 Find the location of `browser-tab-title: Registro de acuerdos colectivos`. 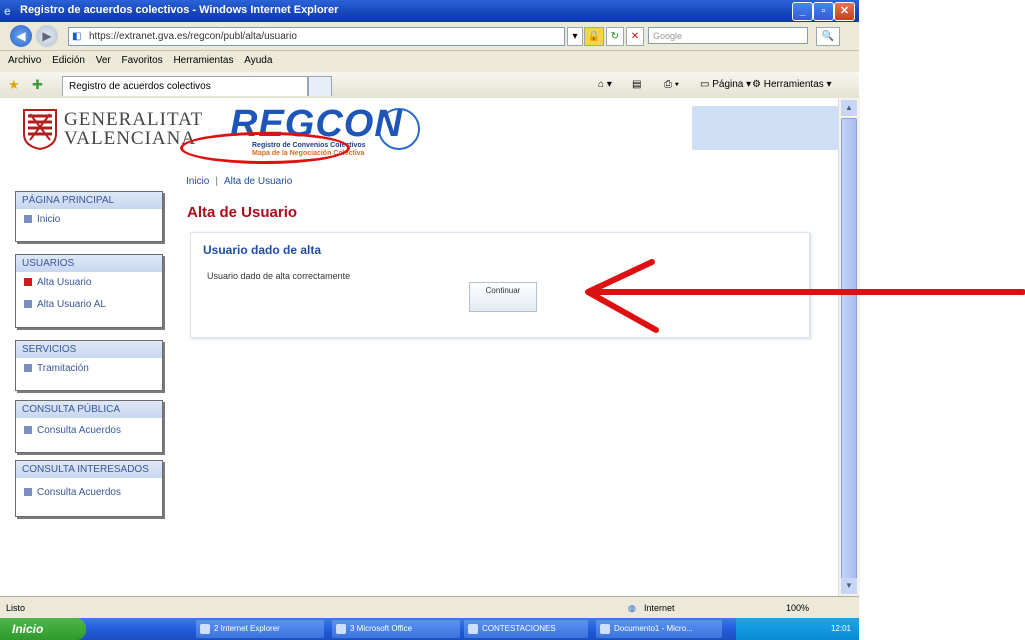

browser-tab-title: Registro de acuerdos colectivos is located at coordinates (140, 86).